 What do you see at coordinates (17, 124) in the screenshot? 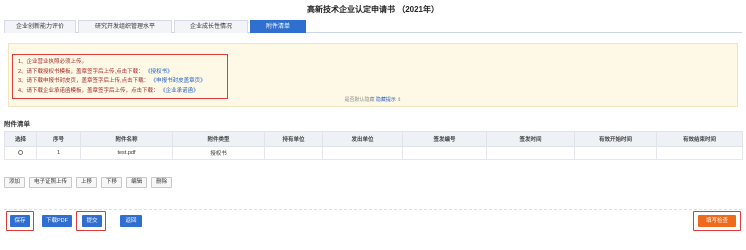
I see `attachments-title: 附件清单` at bounding box center [17, 124].